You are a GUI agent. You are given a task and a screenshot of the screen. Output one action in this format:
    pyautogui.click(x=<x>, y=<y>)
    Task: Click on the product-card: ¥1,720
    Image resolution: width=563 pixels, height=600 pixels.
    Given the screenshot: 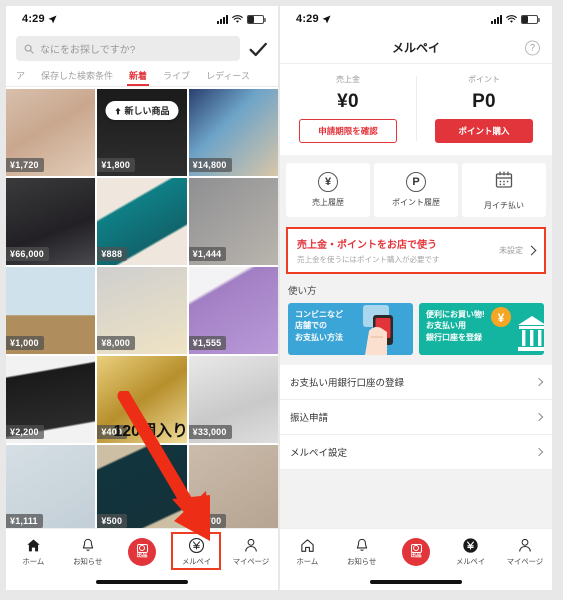 What is the action you would take?
    pyautogui.click(x=51, y=132)
    